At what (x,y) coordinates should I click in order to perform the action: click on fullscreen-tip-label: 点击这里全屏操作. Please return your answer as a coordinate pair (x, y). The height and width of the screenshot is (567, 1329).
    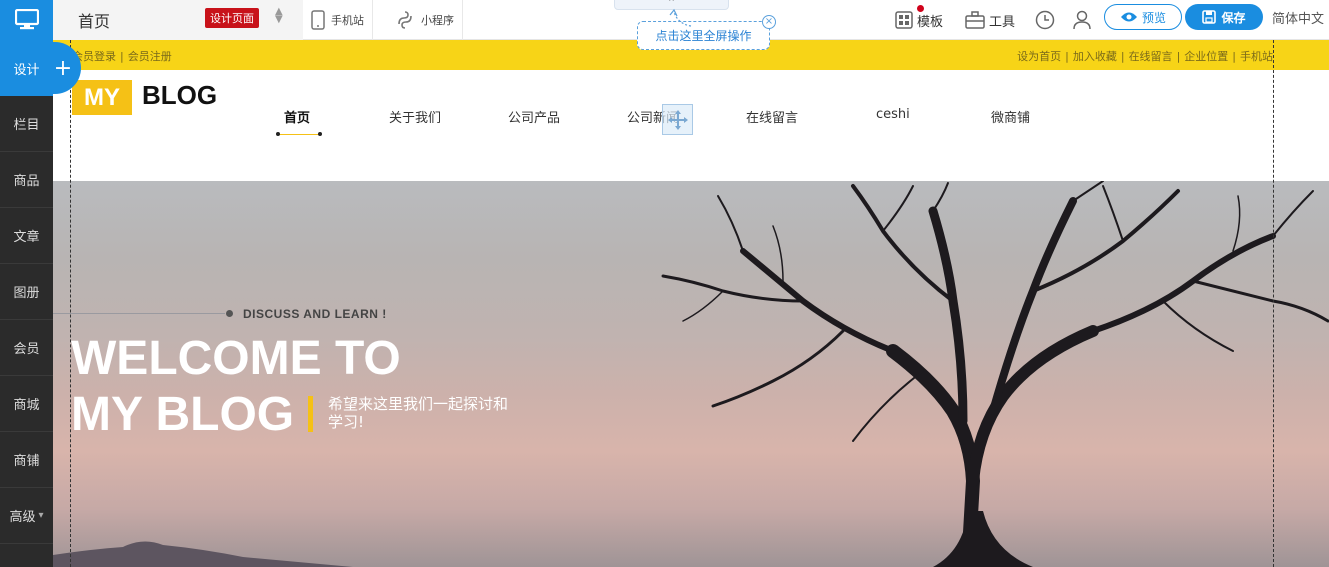
    Looking at the image, I should click on (703, 36).